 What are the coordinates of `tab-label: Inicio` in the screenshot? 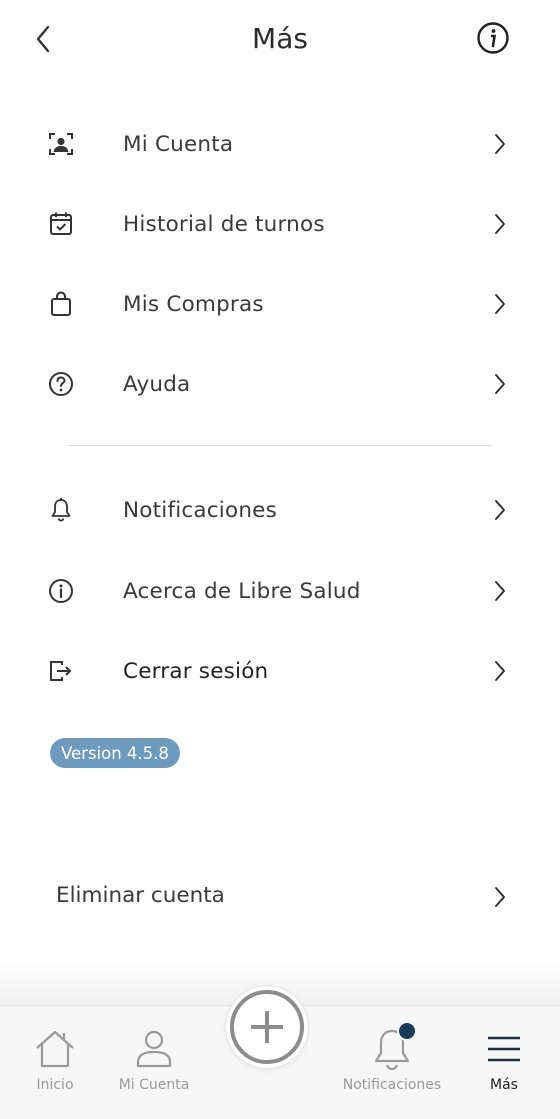 It's located at (55, 1085).